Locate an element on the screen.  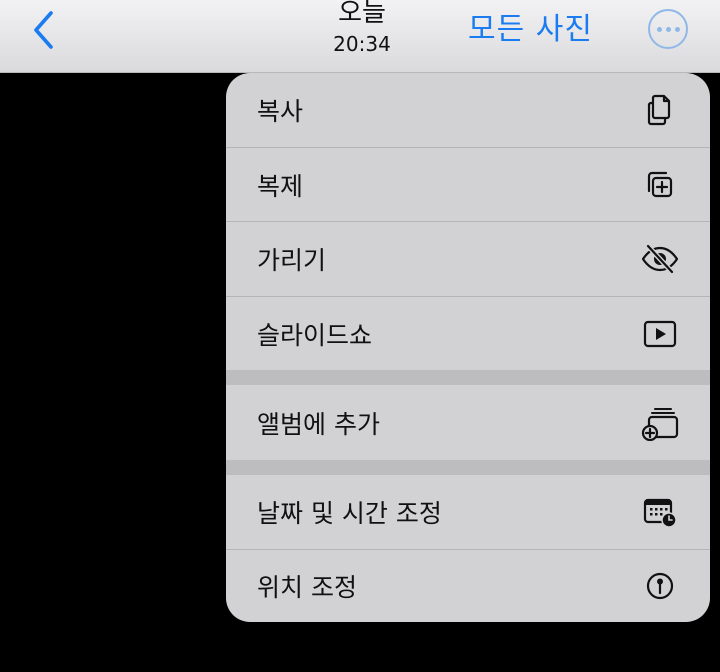
menu-item-label: 가리기 is located at coordinates (292, 260).